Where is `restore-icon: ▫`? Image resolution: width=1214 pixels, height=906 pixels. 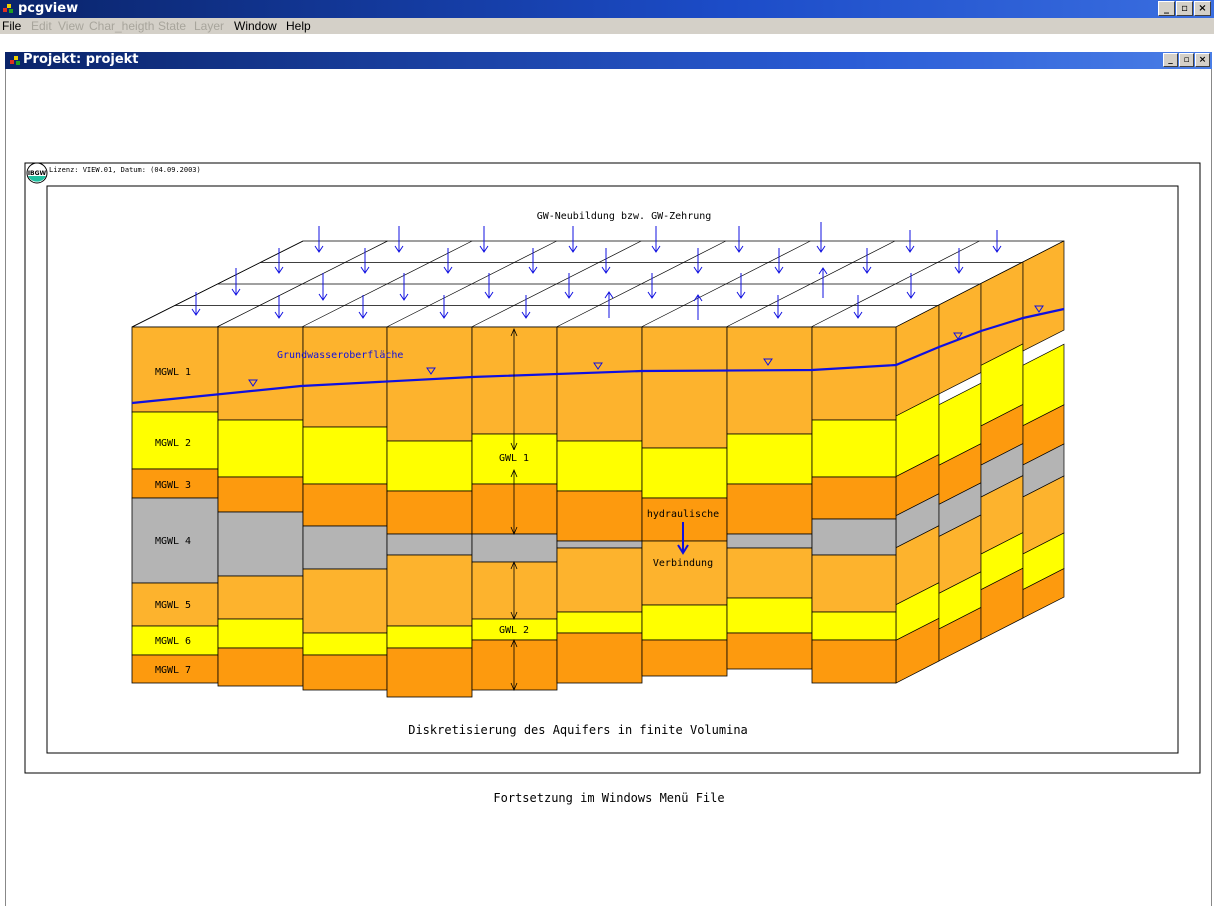 restore-icon: ▫ is located at coordinates (1184, 8).